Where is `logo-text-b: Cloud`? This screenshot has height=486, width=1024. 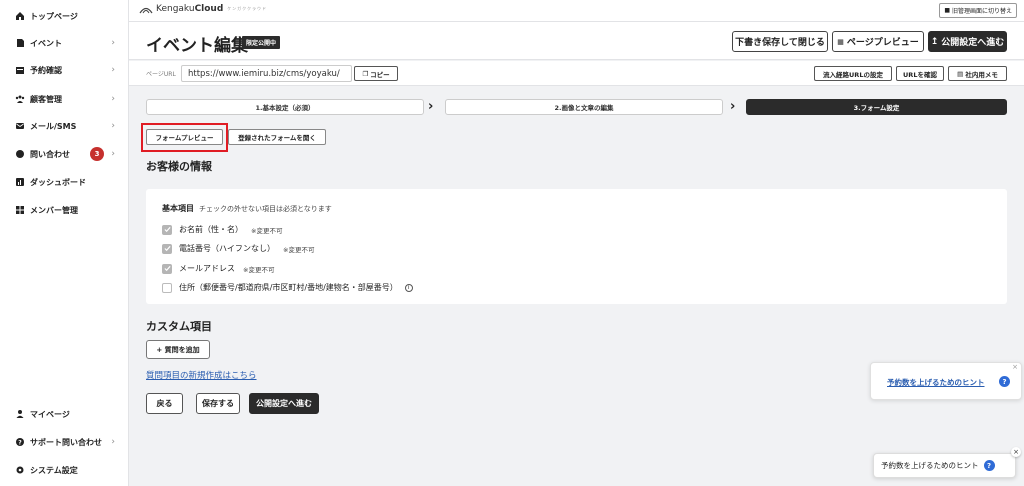 logo-text-b: Cloud is located at coordinates (209, 9).